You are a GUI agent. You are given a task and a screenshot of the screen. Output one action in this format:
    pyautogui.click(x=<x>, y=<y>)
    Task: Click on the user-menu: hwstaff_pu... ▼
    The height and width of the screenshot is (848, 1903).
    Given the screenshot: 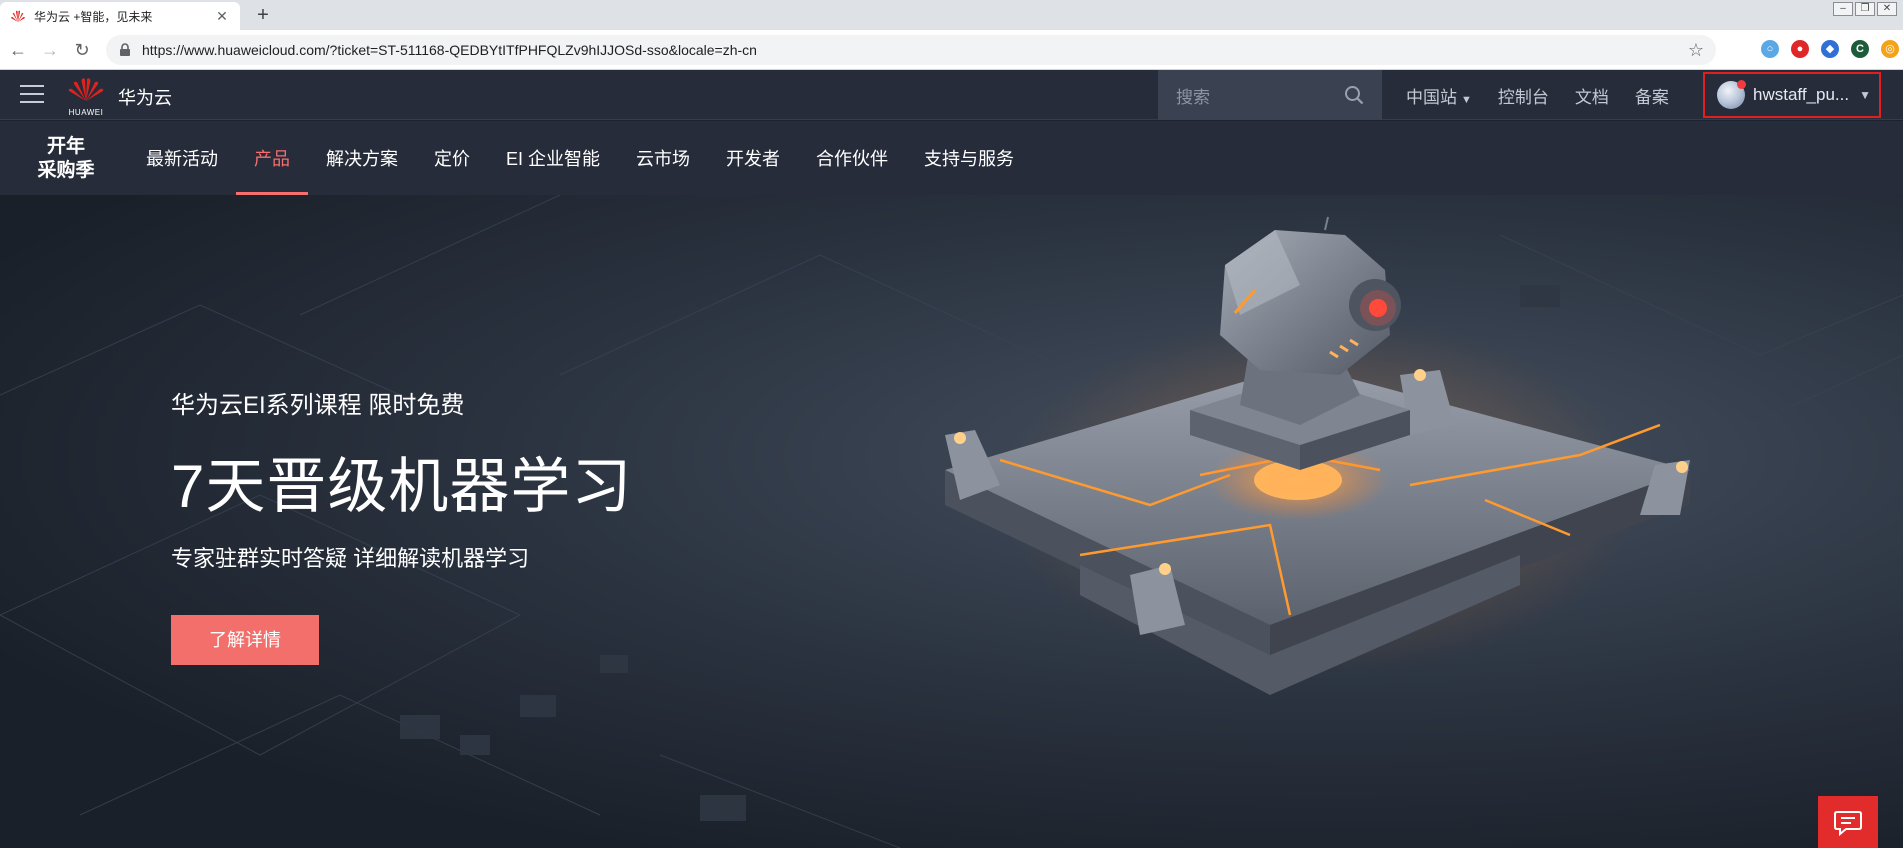 What is the action you would take?
    pyautogui.click(x=1792, y=95)
    